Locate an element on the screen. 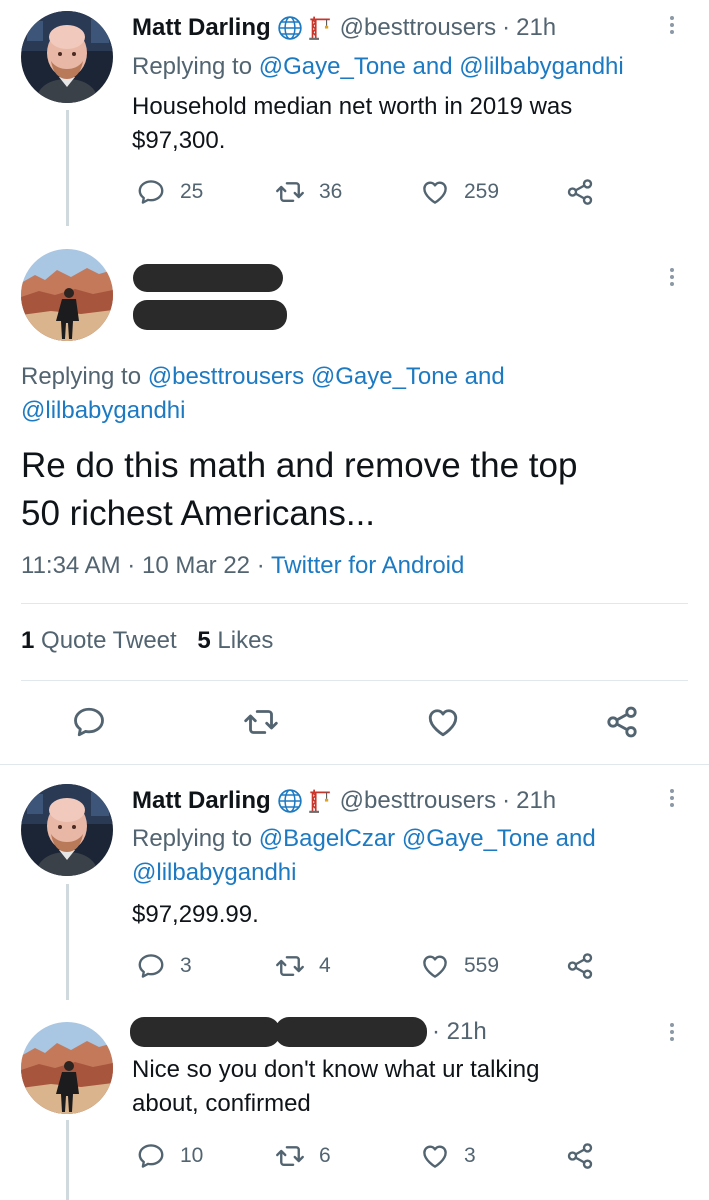 The width and height of the screenshot is (709, 1200). tweet-text-line: Nice so you don't know what ur talking is located at coordinates (336, 1069).